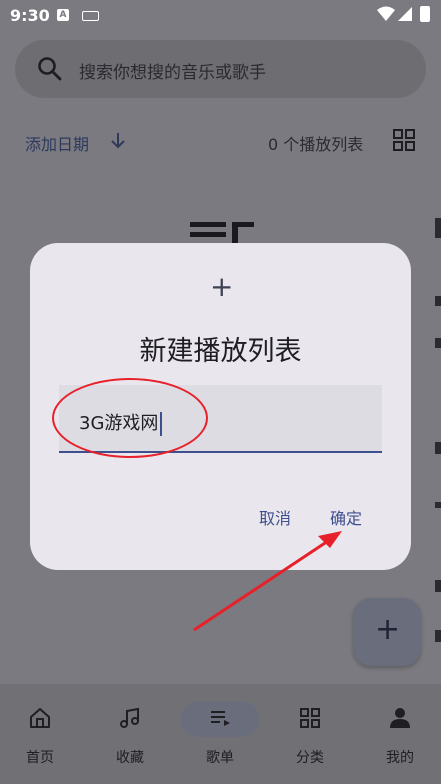 This screenshot has height=784, width=441. What do you see at coordinates (425, 14) in the screenshot?
I see `battery-icon` at bounding box center [425, 14].